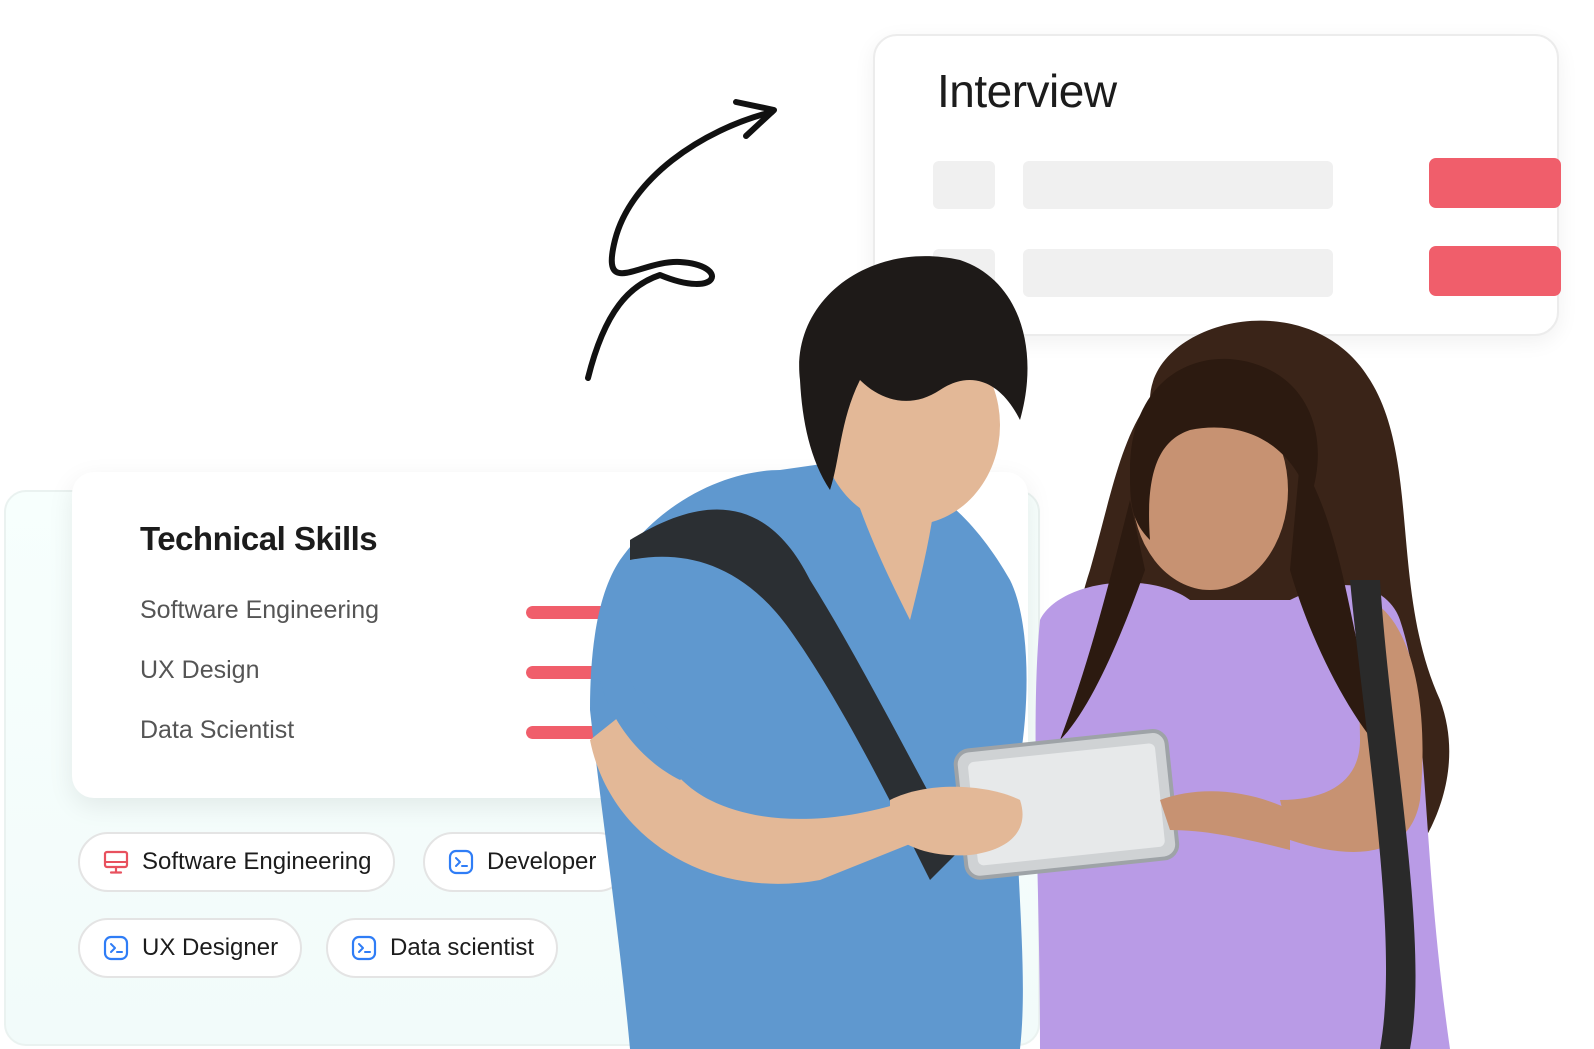  What do you see at coordinates (260, 610) in the screenshot?
I see `skill-label: Software Engineering` at bounding box center [260, 610].